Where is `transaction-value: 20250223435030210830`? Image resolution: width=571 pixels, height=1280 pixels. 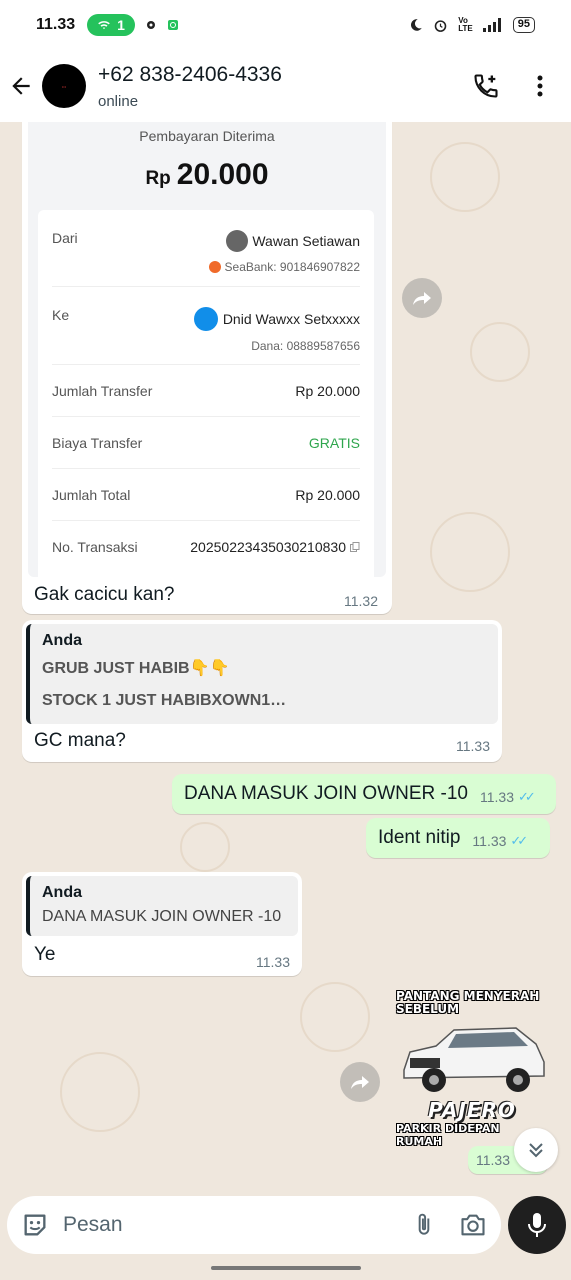 transaction-value: 20250223435030210830 is located at coordinates (268, 547).